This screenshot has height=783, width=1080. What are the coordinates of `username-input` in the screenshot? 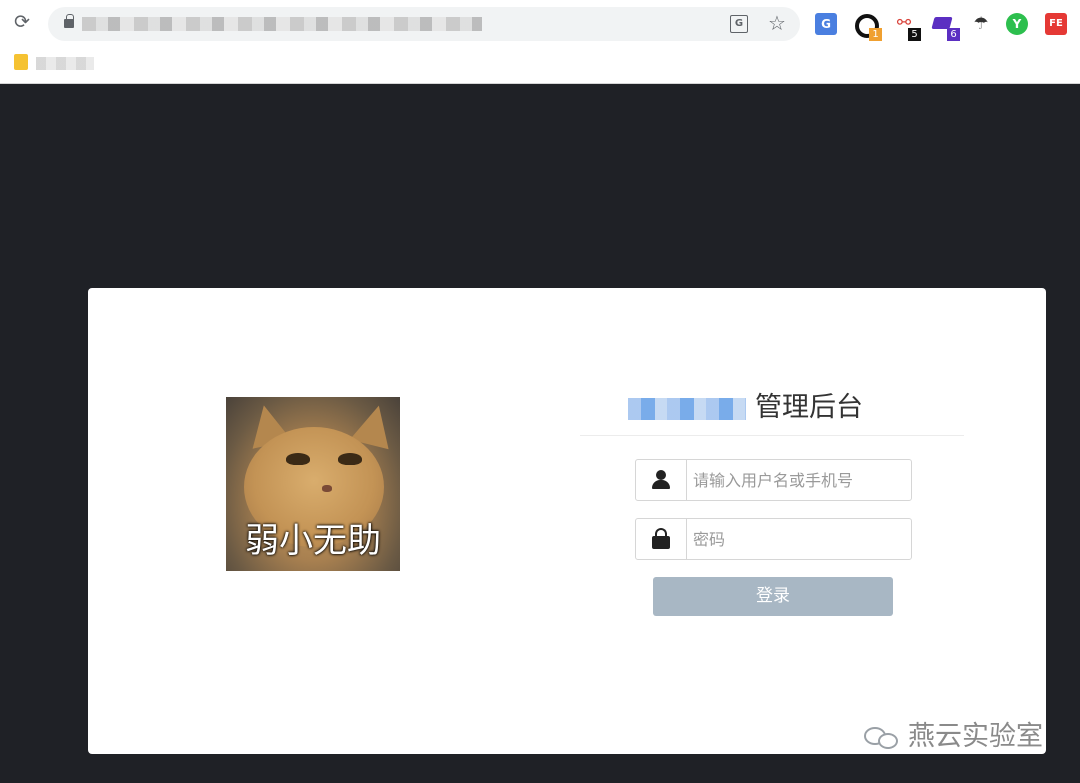 It's located at (799, 480).